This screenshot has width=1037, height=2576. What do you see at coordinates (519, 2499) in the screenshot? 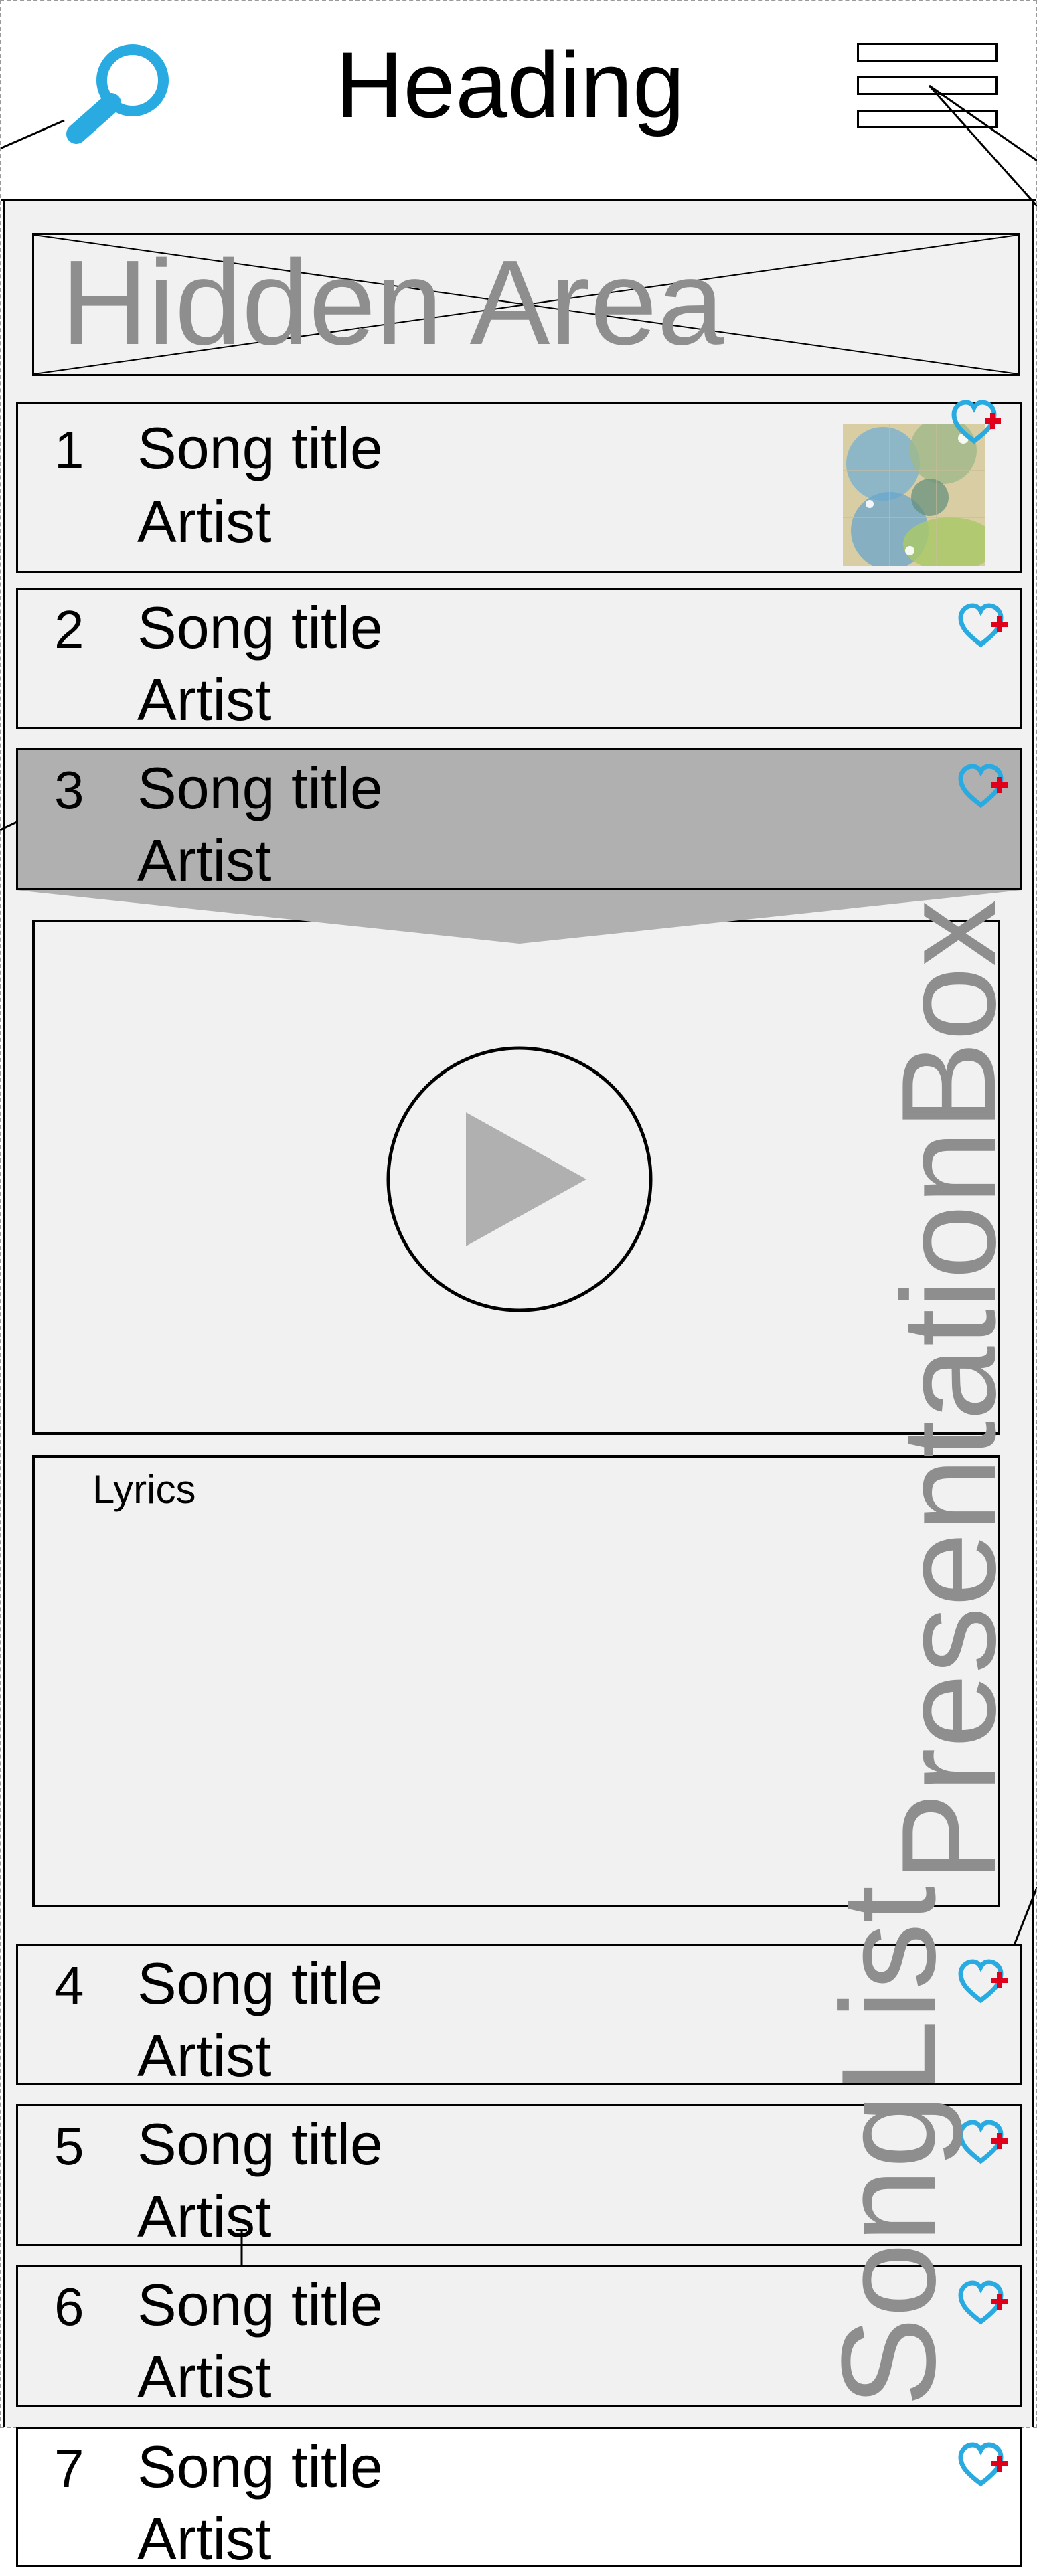
I see `song-row: 7 Song title Artist` at bounding box center [519, 2499].